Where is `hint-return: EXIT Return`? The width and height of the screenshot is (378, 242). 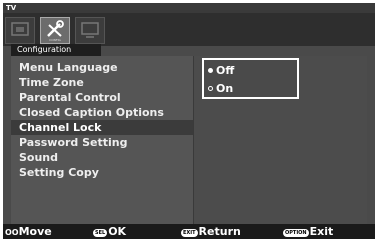
hint-return: EXIT Return is located at coordinates (211, 231).